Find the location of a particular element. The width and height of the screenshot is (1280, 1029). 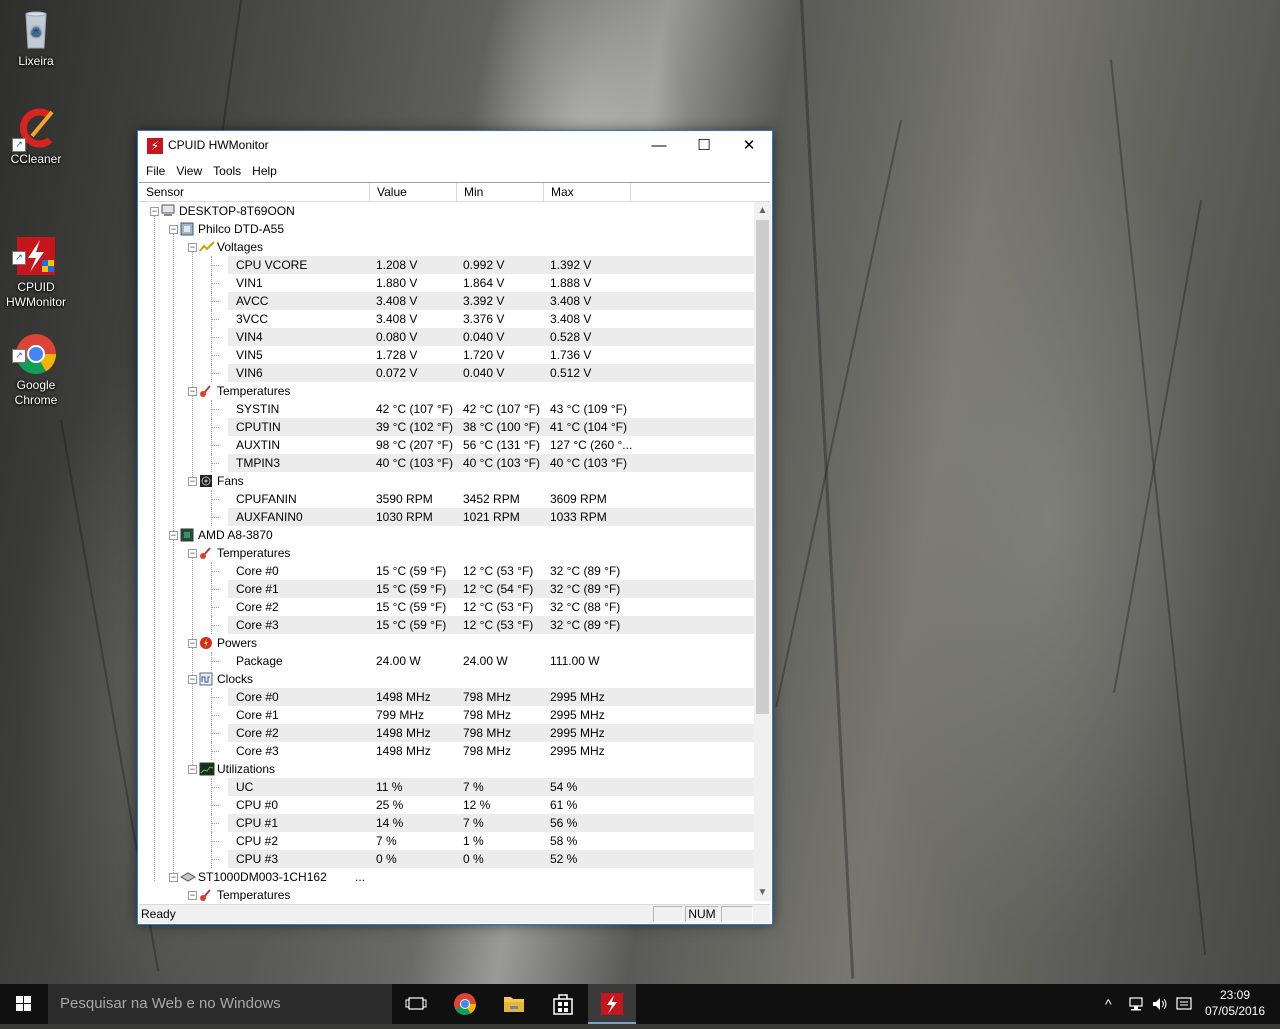

sensor-group-row: − Fans is located at coordinates (446, 481).